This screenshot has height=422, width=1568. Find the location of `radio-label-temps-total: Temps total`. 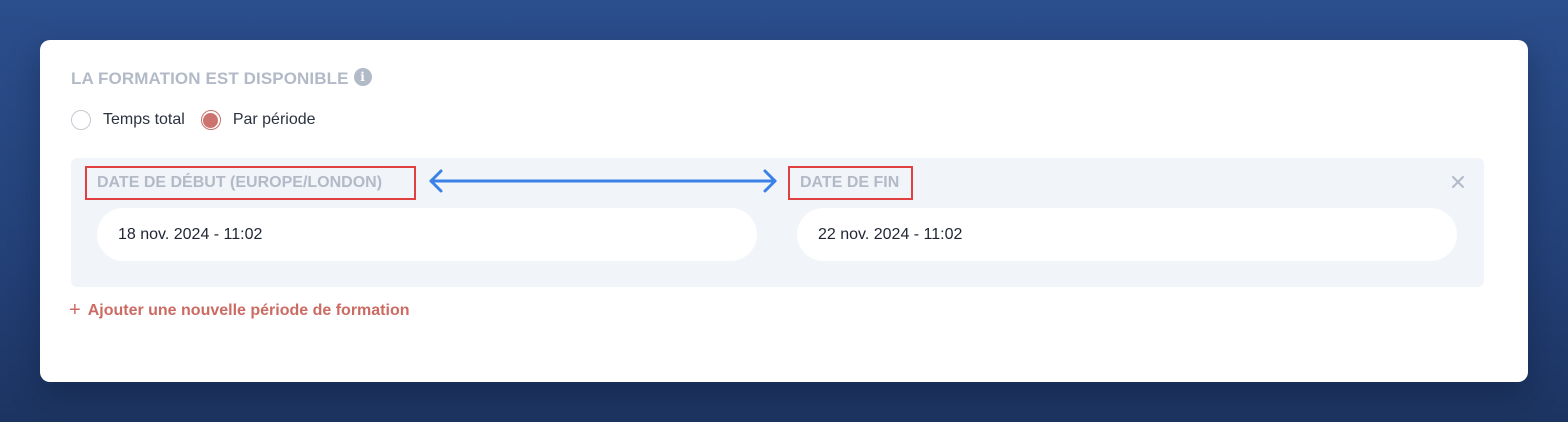

radio-label-temps-total: Temps total is located at coordinates (144, 119).